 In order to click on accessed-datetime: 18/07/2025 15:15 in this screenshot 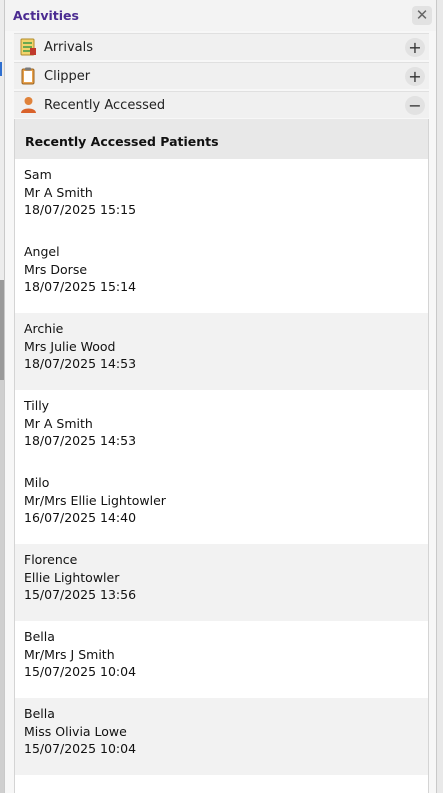, I will do `click(80, 209)`.